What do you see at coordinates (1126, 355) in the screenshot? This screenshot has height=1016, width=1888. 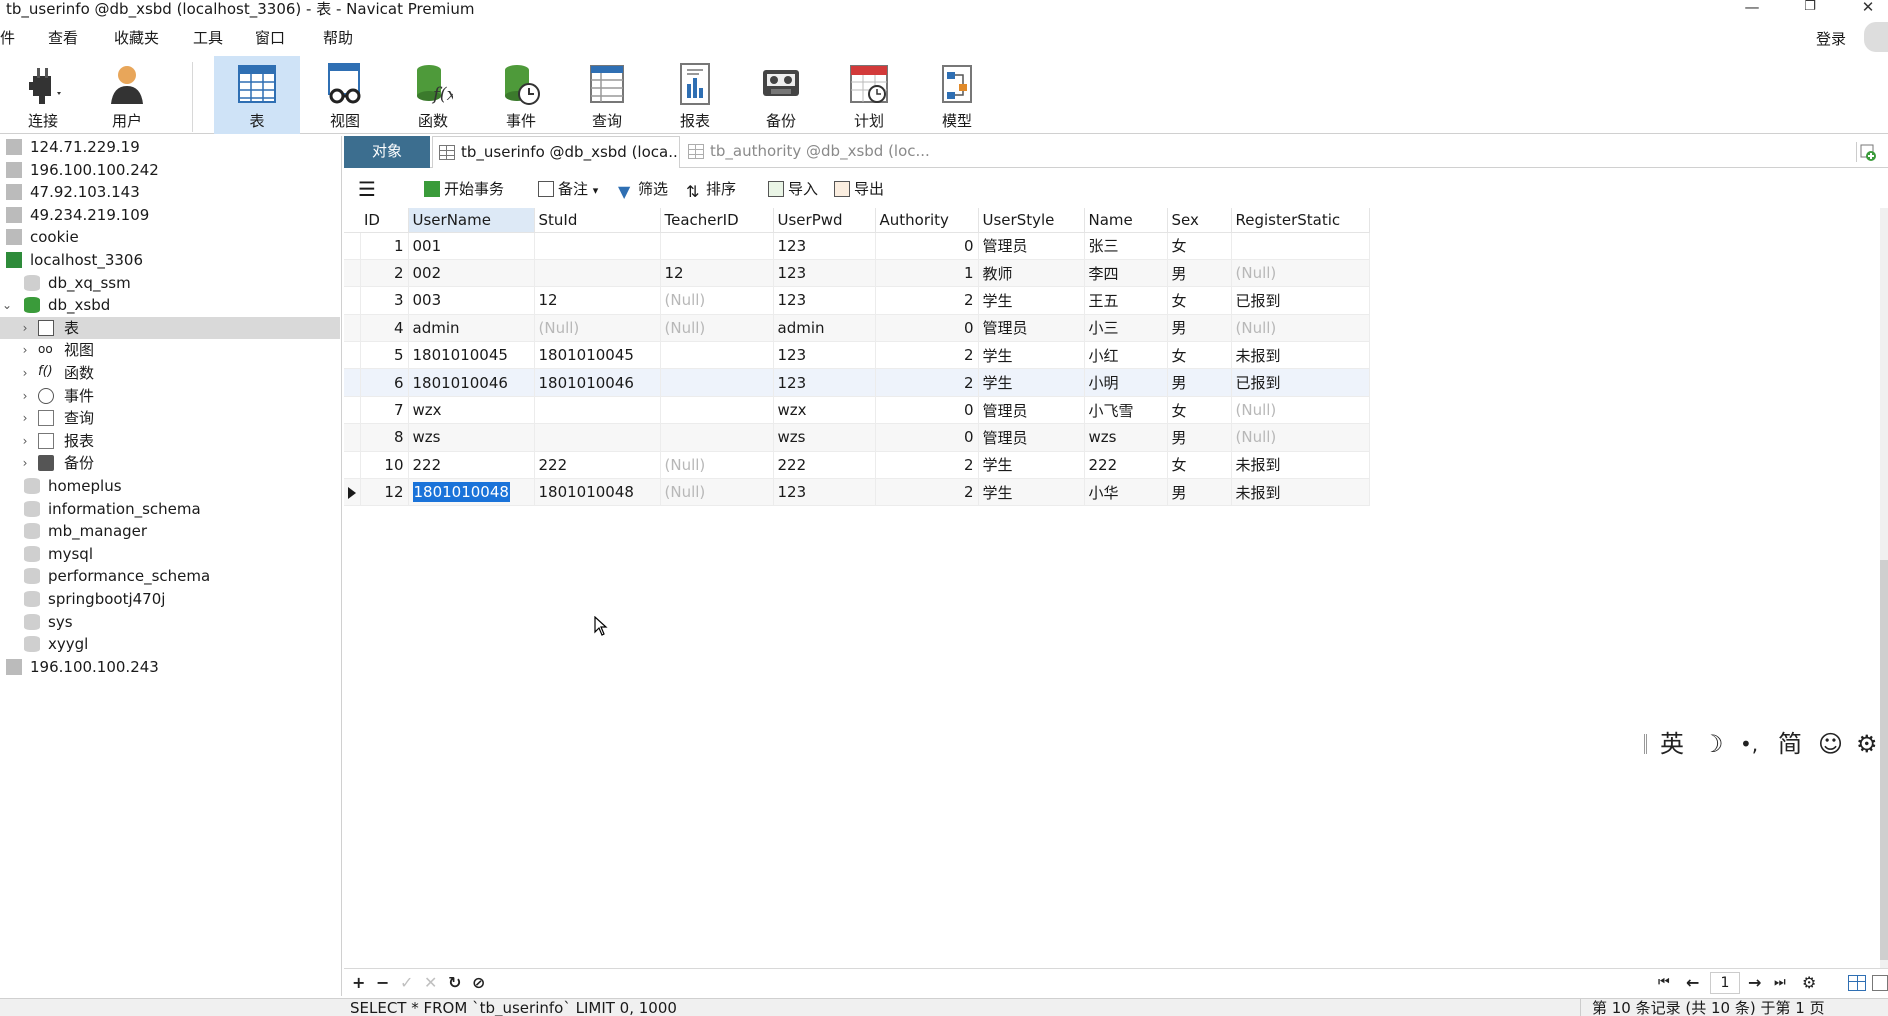 I see `cell-name: 小红` at bounding box center [1126, 355].